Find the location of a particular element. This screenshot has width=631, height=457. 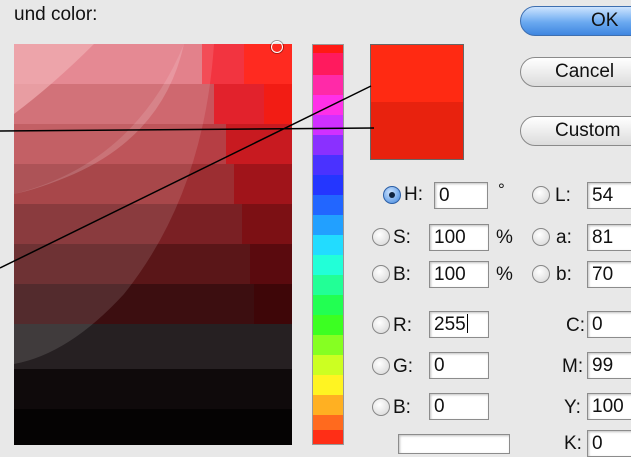

yellow-label: Y: is located at coordinates (572, 407).